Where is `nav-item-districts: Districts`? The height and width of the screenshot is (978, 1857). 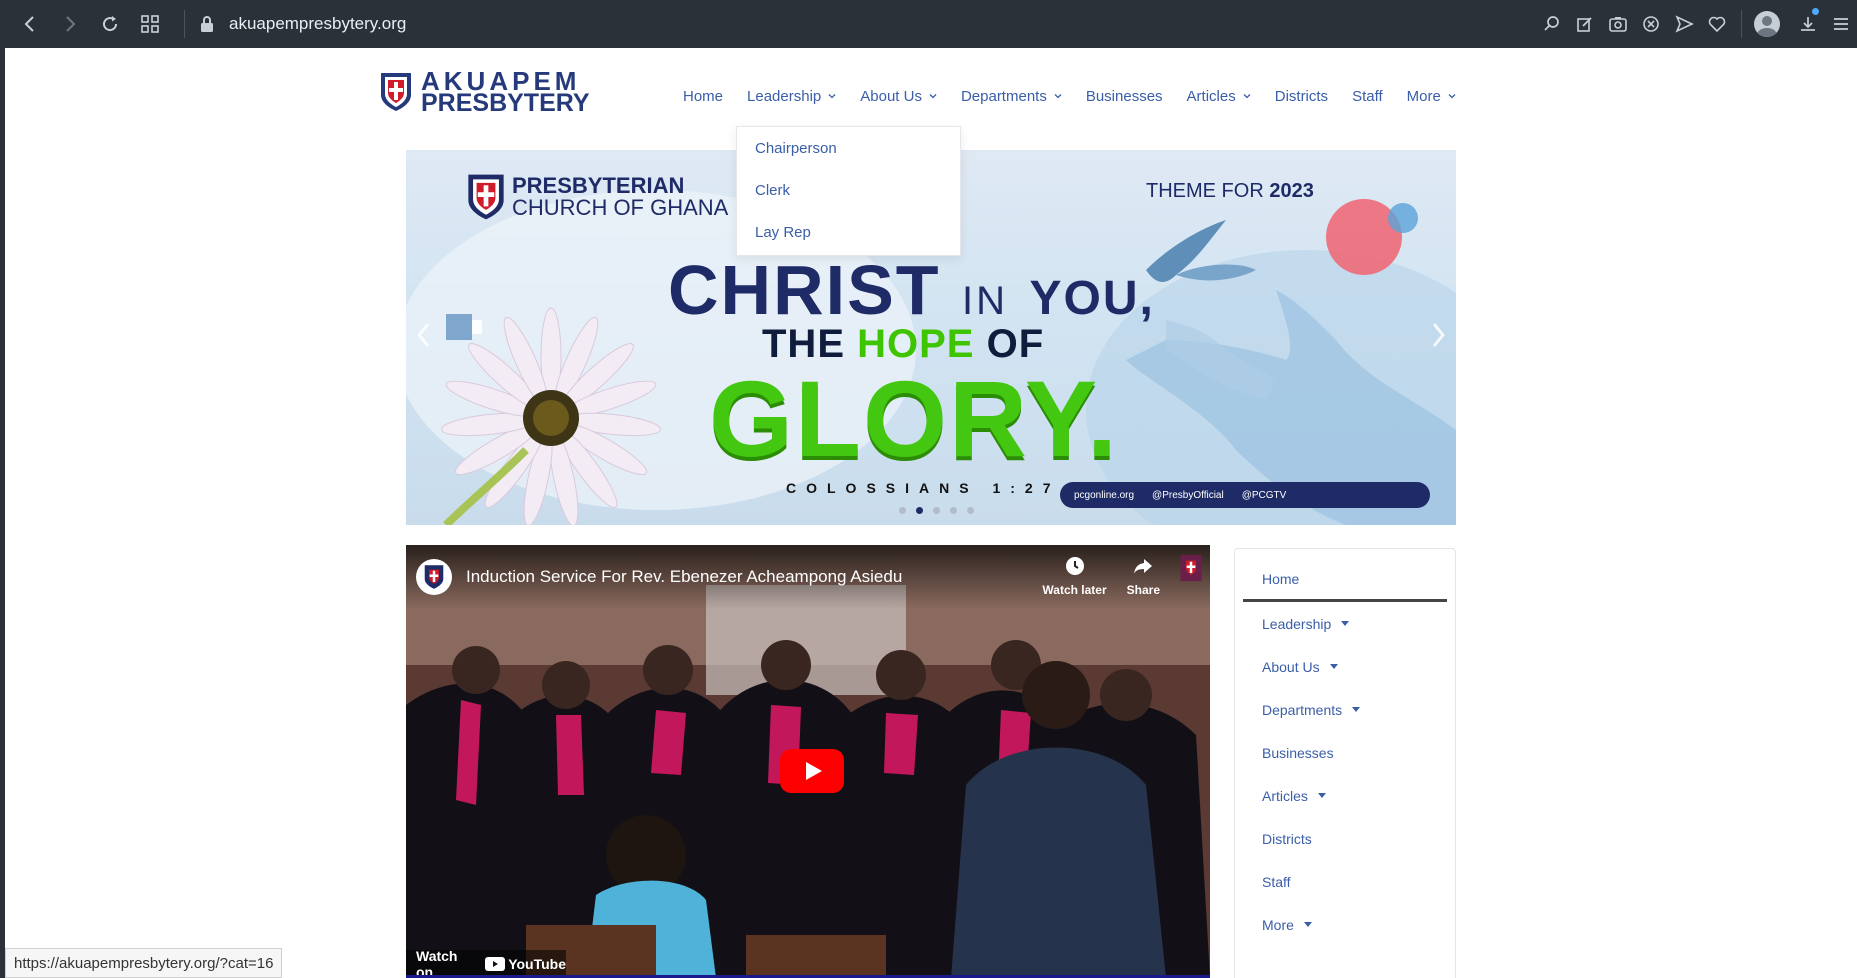
nav-item-districts: Districts is located at coordinates (1301, 96).